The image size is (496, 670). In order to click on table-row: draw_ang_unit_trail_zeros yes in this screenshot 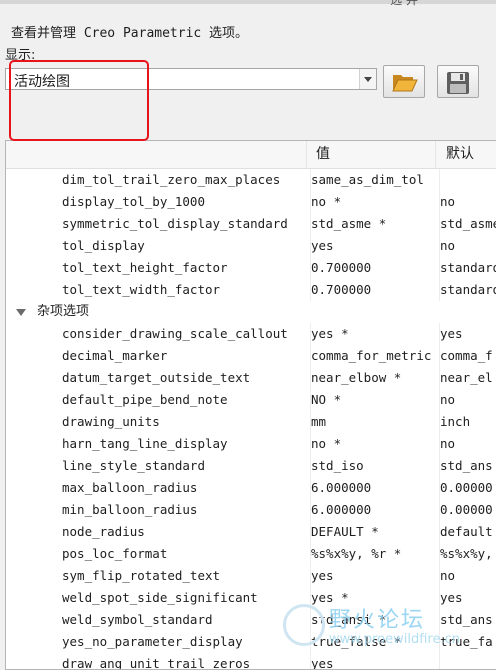, I will do `click(251, 661)`.